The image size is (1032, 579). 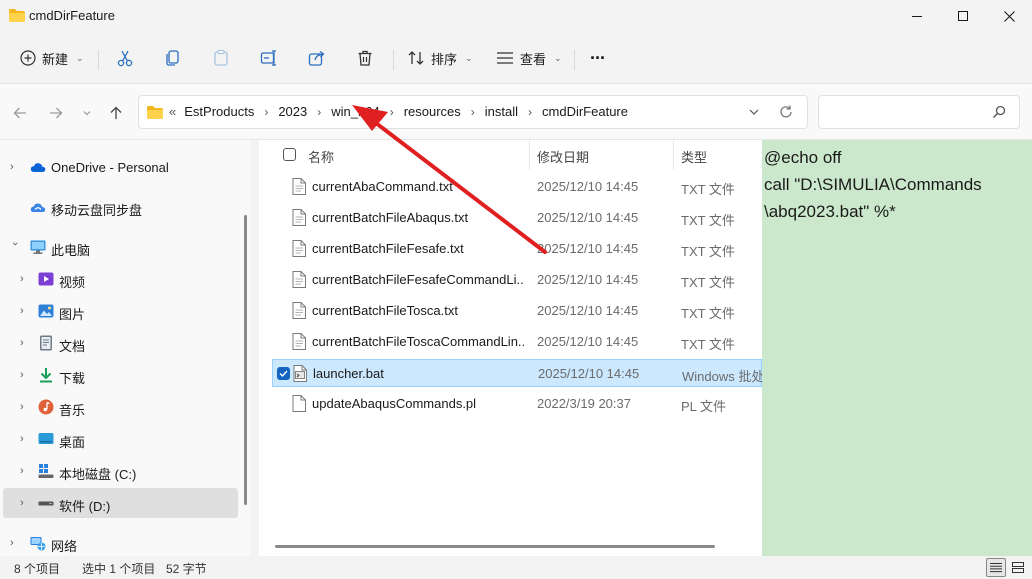 I want to click on arrow-right-icon, so click(x=56, y=113).